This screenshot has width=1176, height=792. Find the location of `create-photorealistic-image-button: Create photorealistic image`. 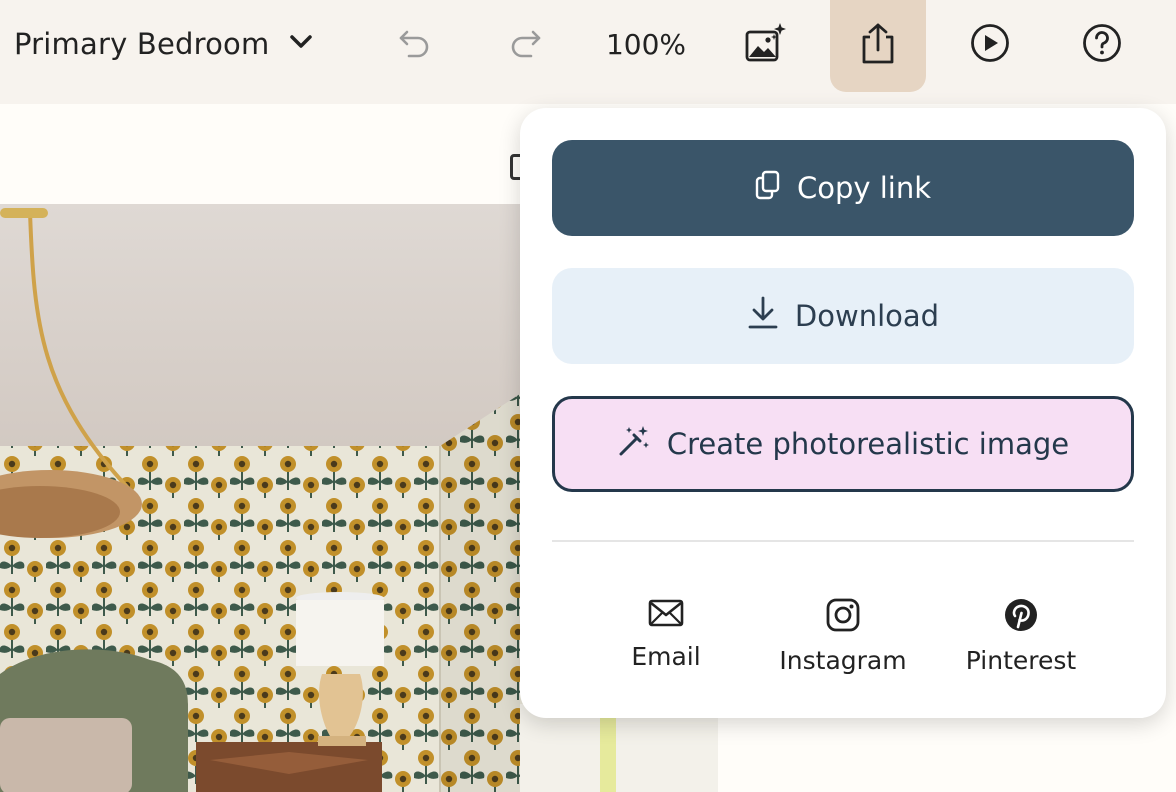

create-photorealistic-image-button: Create photorealistic image is located at coordinates (843, 444).